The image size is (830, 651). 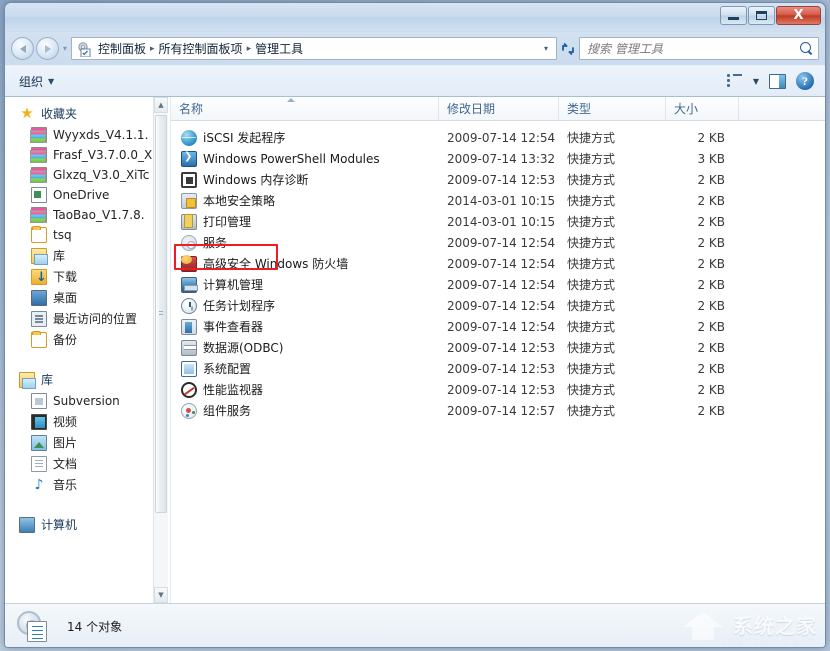 I want to click on search-input: 搜索 管理工具, so click(x=693, y=48).